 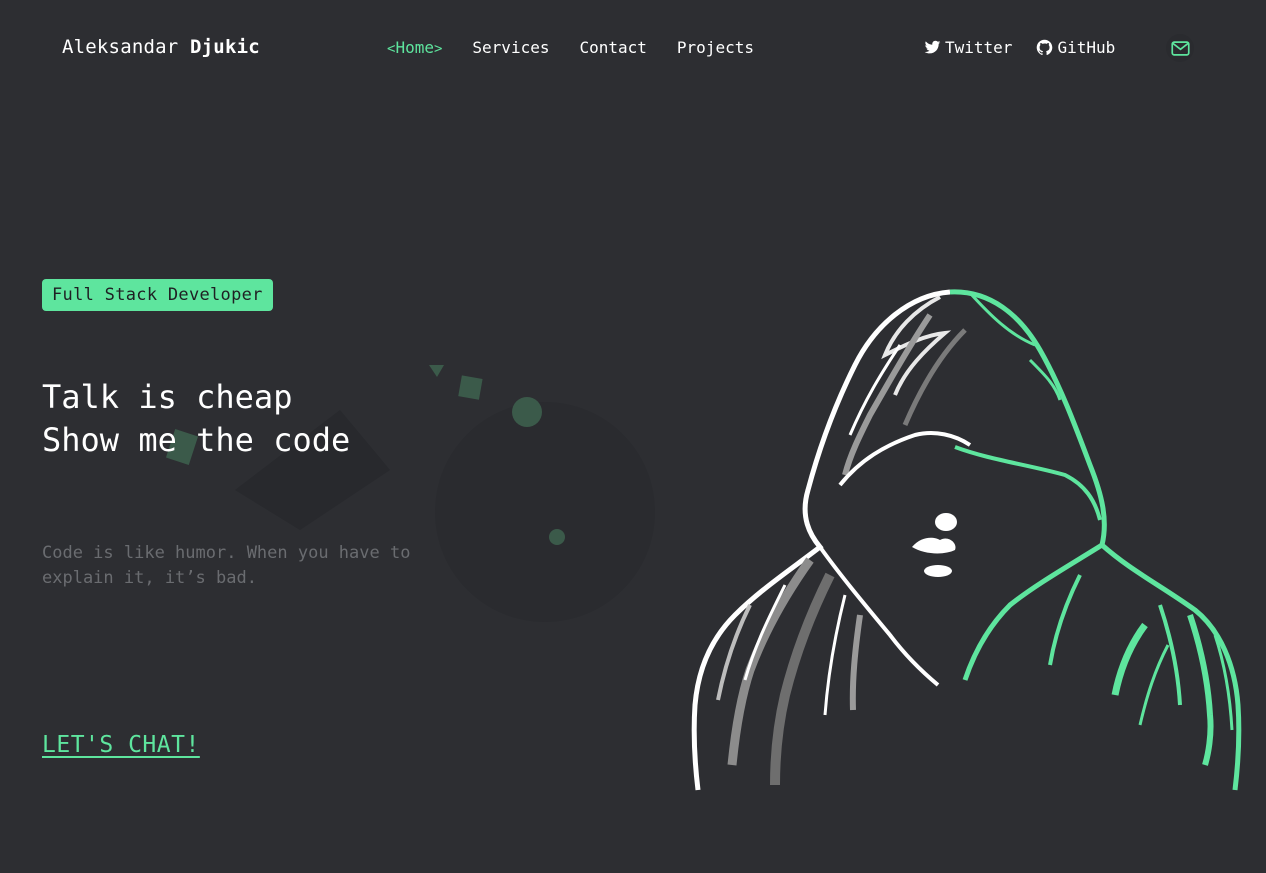 I want to click on github-icon, so click(x=1045, y=47).